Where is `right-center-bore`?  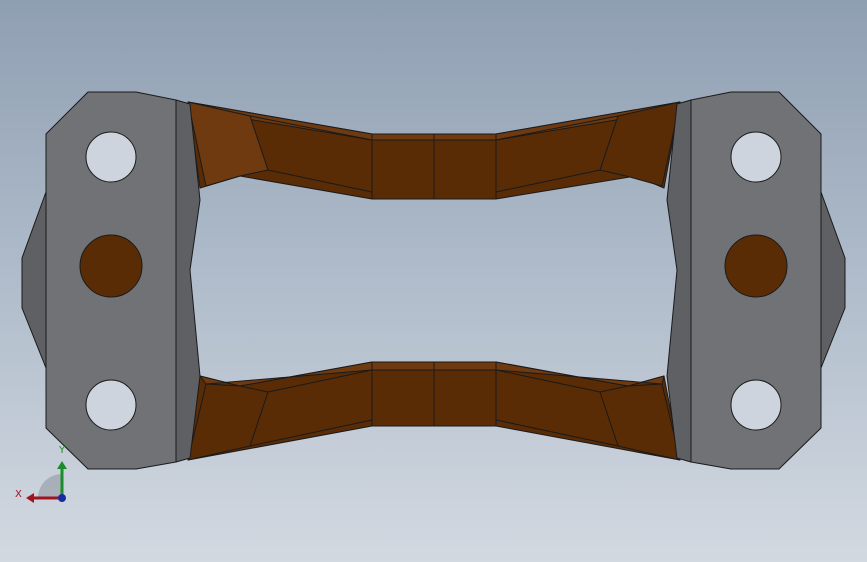
right-center-bore is located at coordinates (756, 266).